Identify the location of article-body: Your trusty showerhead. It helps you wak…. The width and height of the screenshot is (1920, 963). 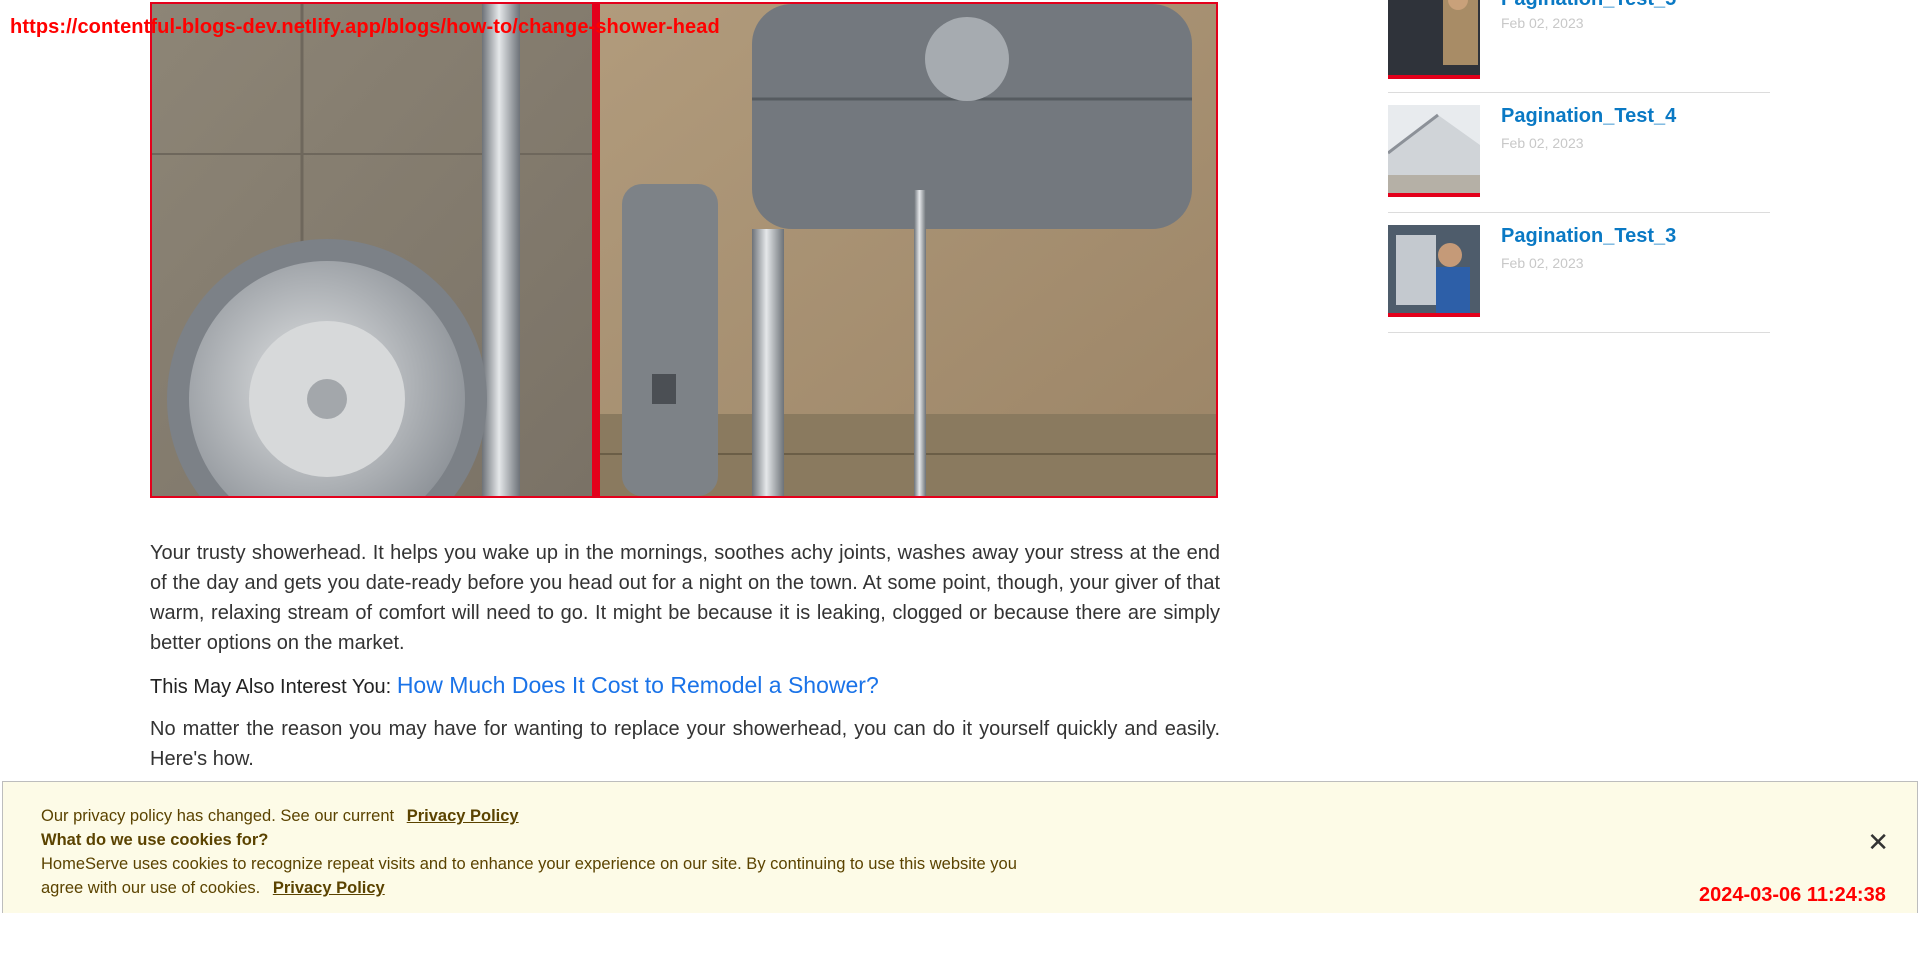
(685, 656).